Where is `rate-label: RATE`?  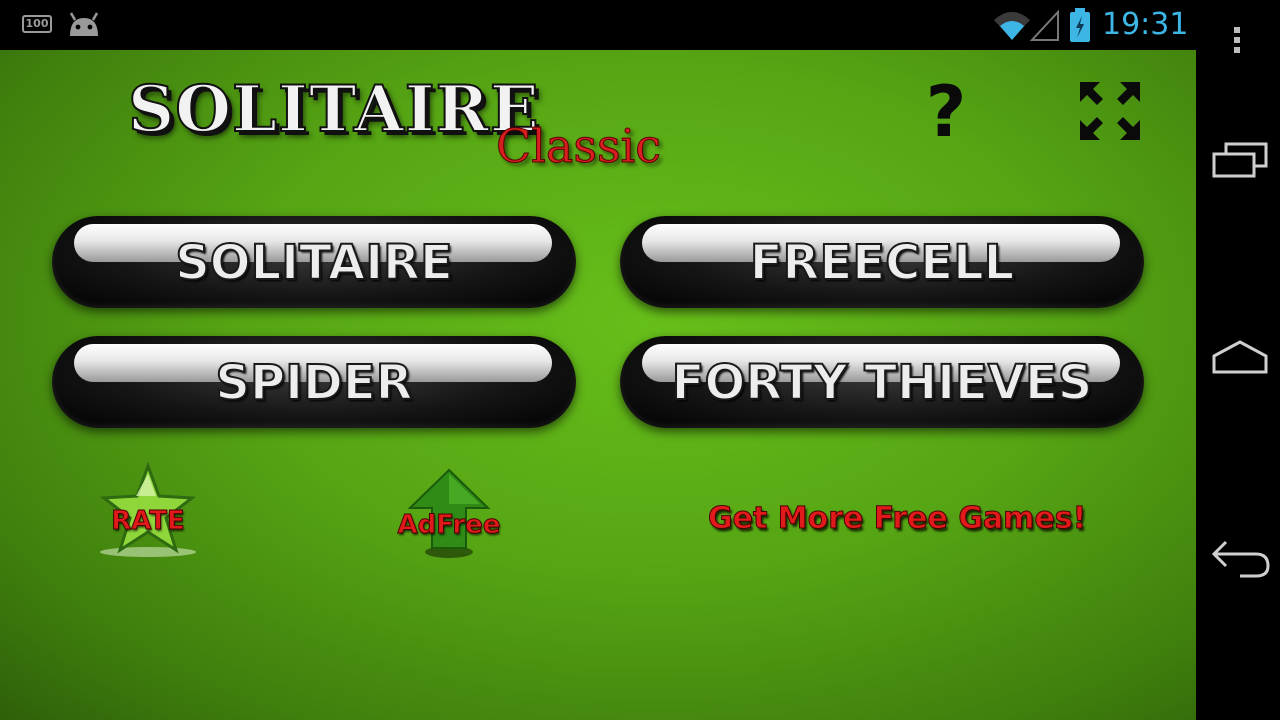
rate-label: RATE is located at coordinates (148, 521).